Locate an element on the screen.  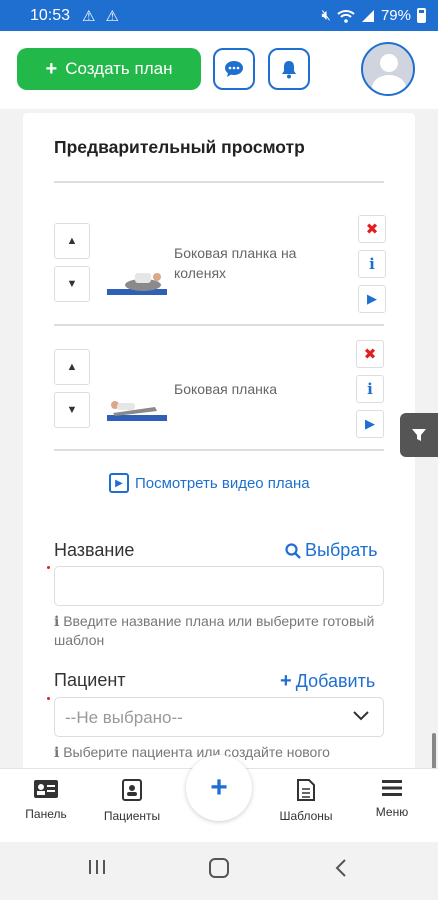
back-button is located at coordinates (341, 871).